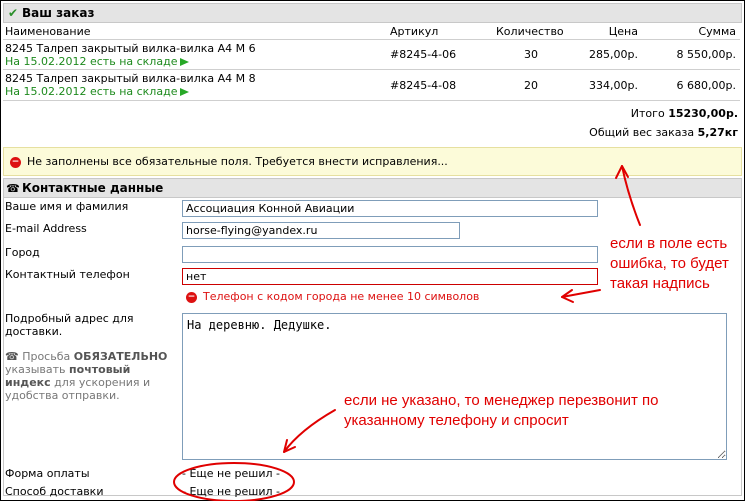 Image resolution: width=745 pixels, height=501 pixels. I want to click on selects-circle, so click(234, 481).